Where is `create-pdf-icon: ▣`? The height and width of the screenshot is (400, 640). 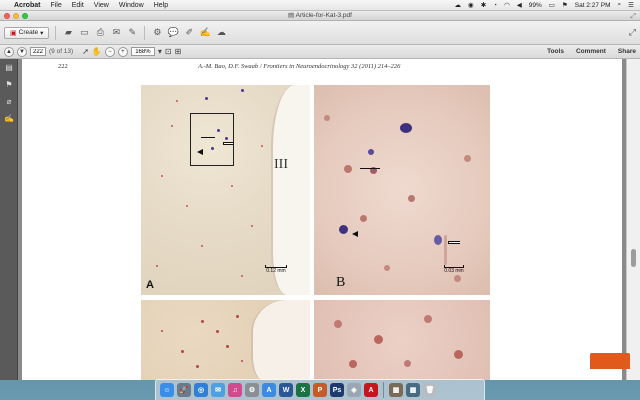
create-pdf-icon: ▣ is located at coordinates (13, 33).